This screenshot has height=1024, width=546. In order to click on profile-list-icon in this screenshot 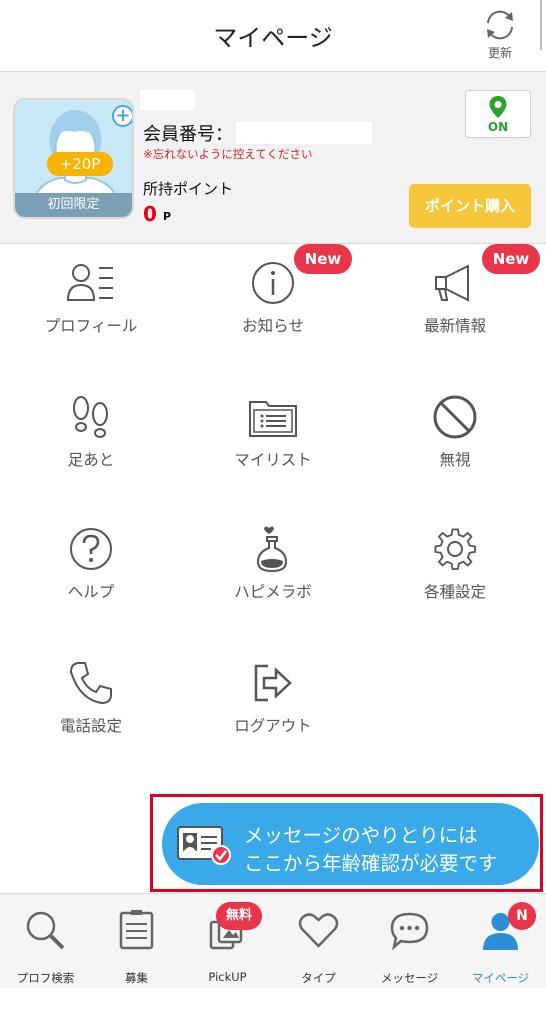, I will do `click(89, 282)`.